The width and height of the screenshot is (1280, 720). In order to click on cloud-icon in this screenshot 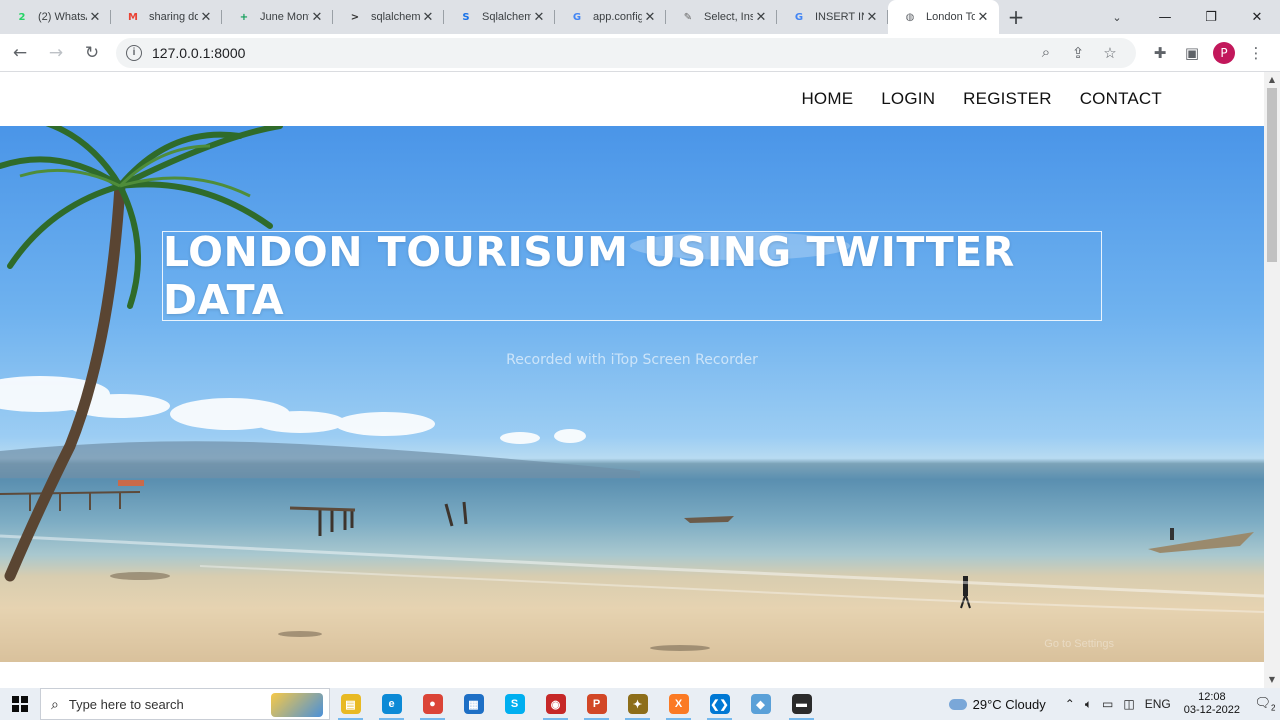, I will do `click(957, 704)`.